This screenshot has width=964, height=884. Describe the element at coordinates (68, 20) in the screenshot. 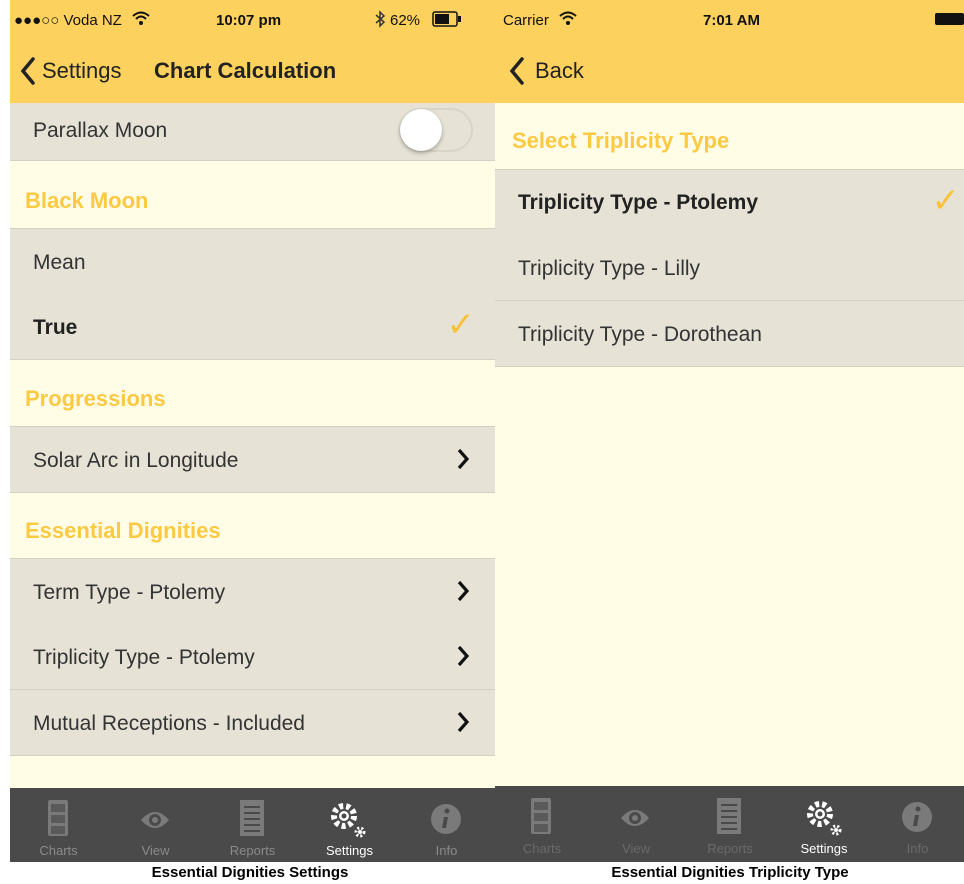

I see `carrier-signal: ●●●○○ Voda NZ` at that location.